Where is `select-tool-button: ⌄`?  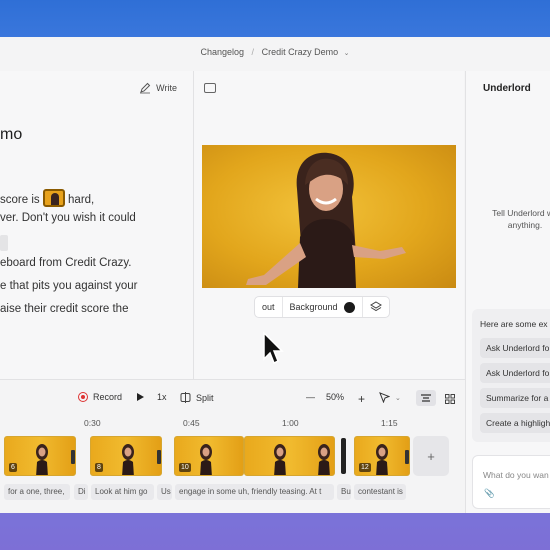 select-tool-button: ⌄ is located at coordinates (390, 397).